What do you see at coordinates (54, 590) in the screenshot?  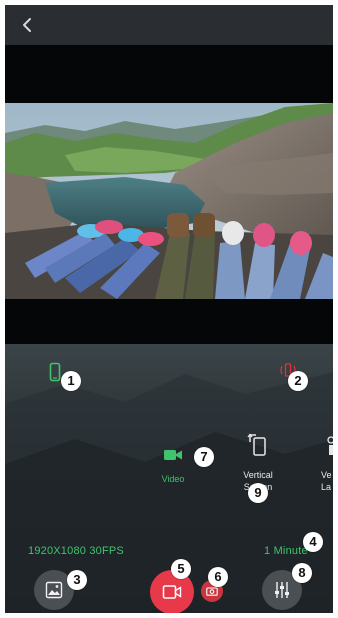 I see `gallery-icon` at bounding box center [54, 590].